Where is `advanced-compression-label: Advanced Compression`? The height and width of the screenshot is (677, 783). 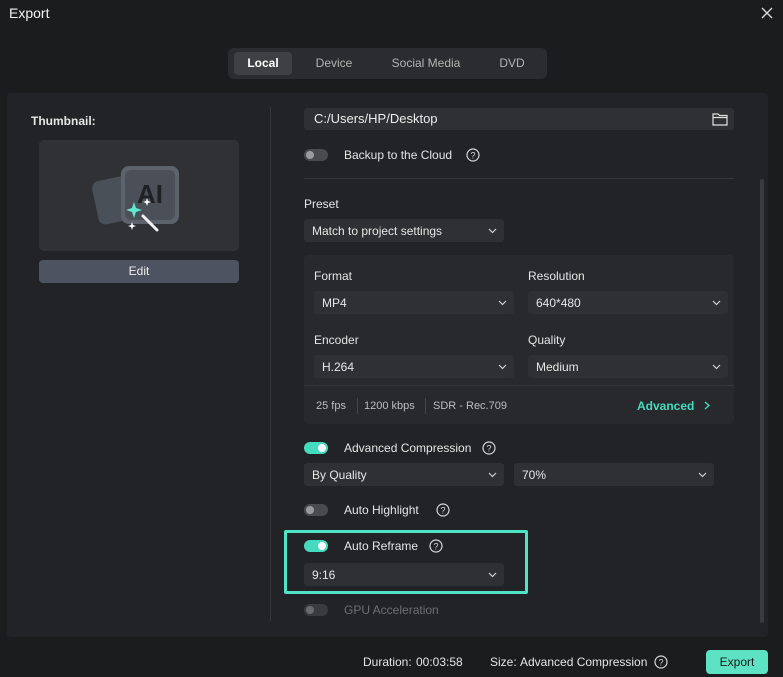 advanced-compression-label: Advanced Compression is located at coordinates (408, 448).